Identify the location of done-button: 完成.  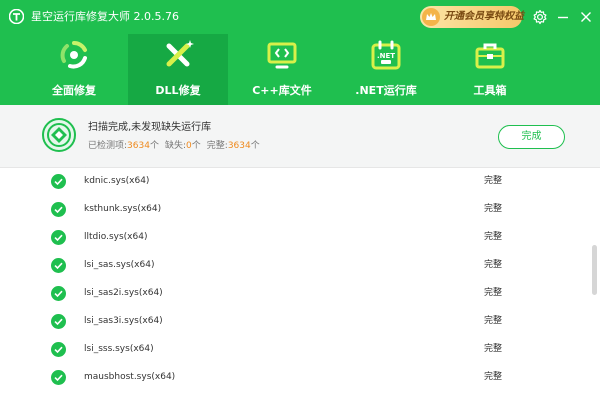
(531, 137).